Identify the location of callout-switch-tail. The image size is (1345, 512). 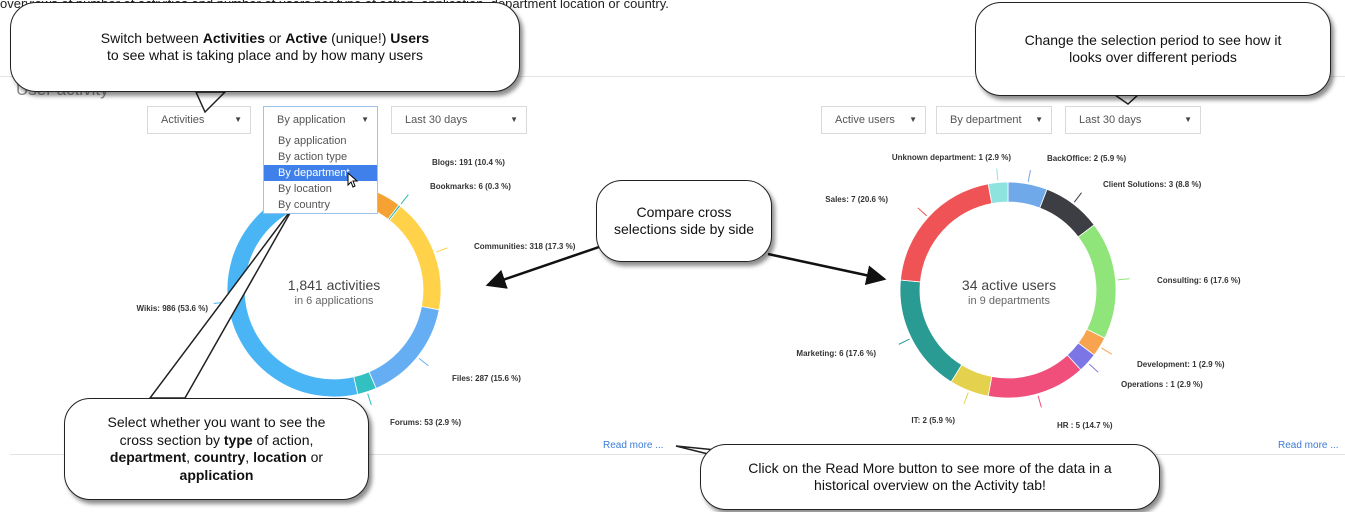
(210, 102).